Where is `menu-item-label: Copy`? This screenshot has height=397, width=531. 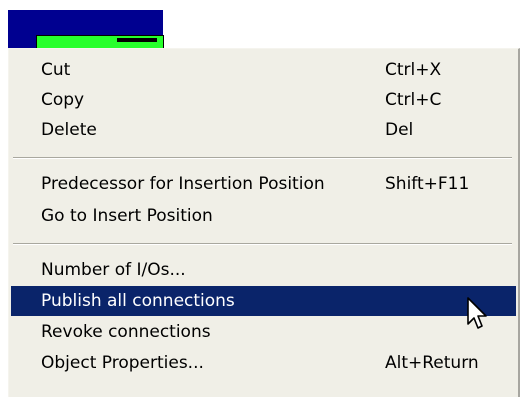 menu-item-label: Copy is located at coordinates (63, 100).